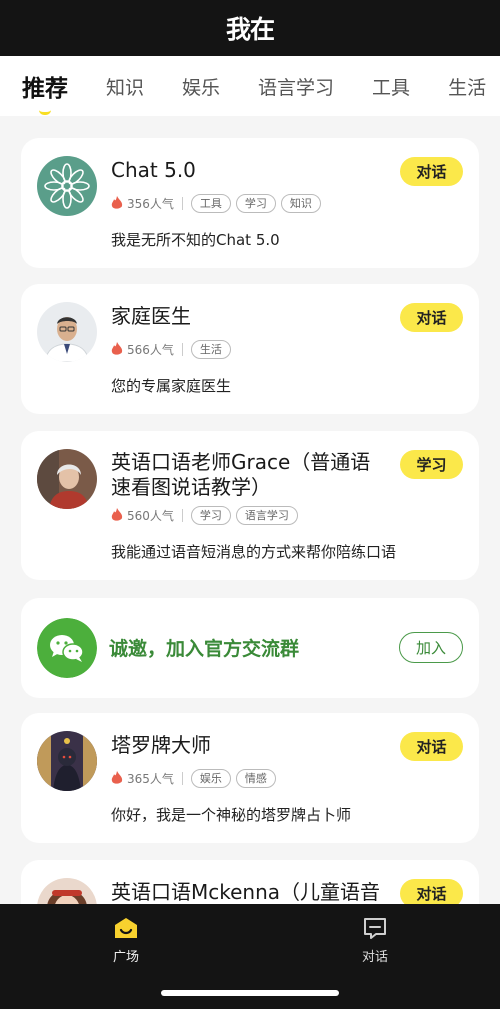 The height and width of the screenshot is (1009, 500). What do you see at coordinates (150, 778) in the screenshot?
I see `popularity-count: 365人气` at bounding box center [150, 778].